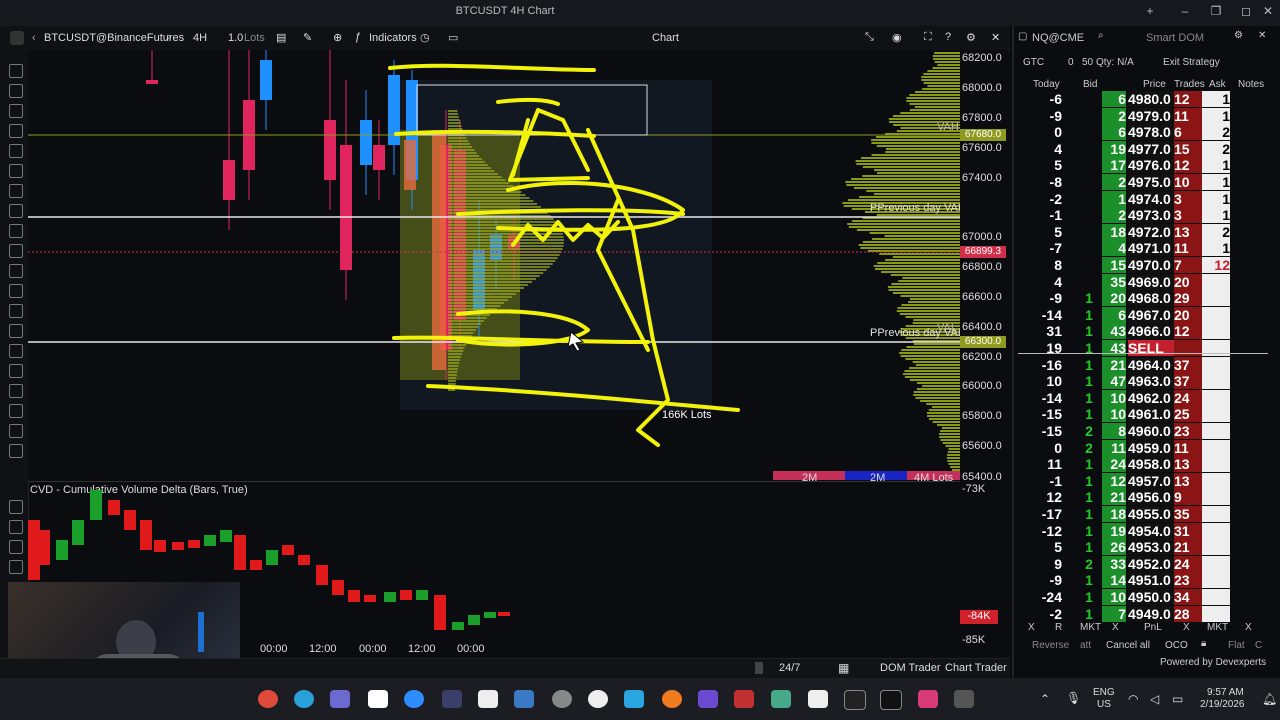  Describe the element at coordinates (1114, 563) in the screenshot. I see `dom-cell-bid2: 33` at that location.